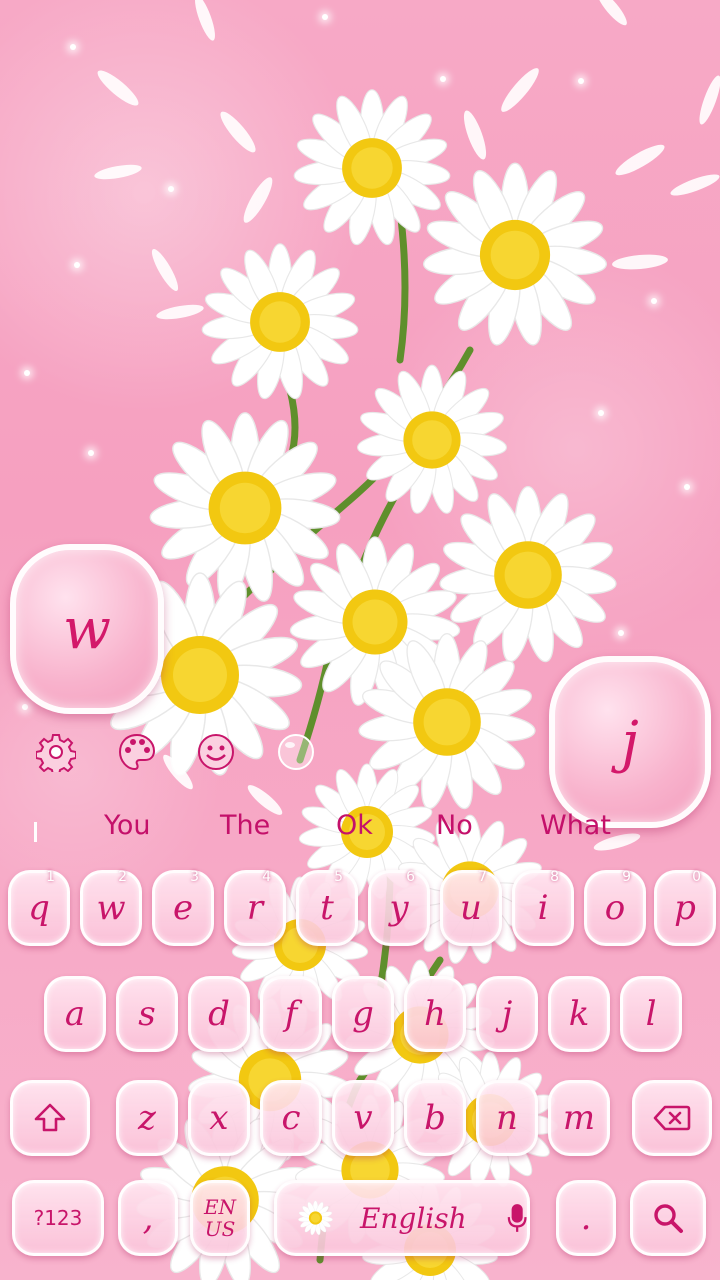  I want to click on key-y: 6y, so click(399, 907).